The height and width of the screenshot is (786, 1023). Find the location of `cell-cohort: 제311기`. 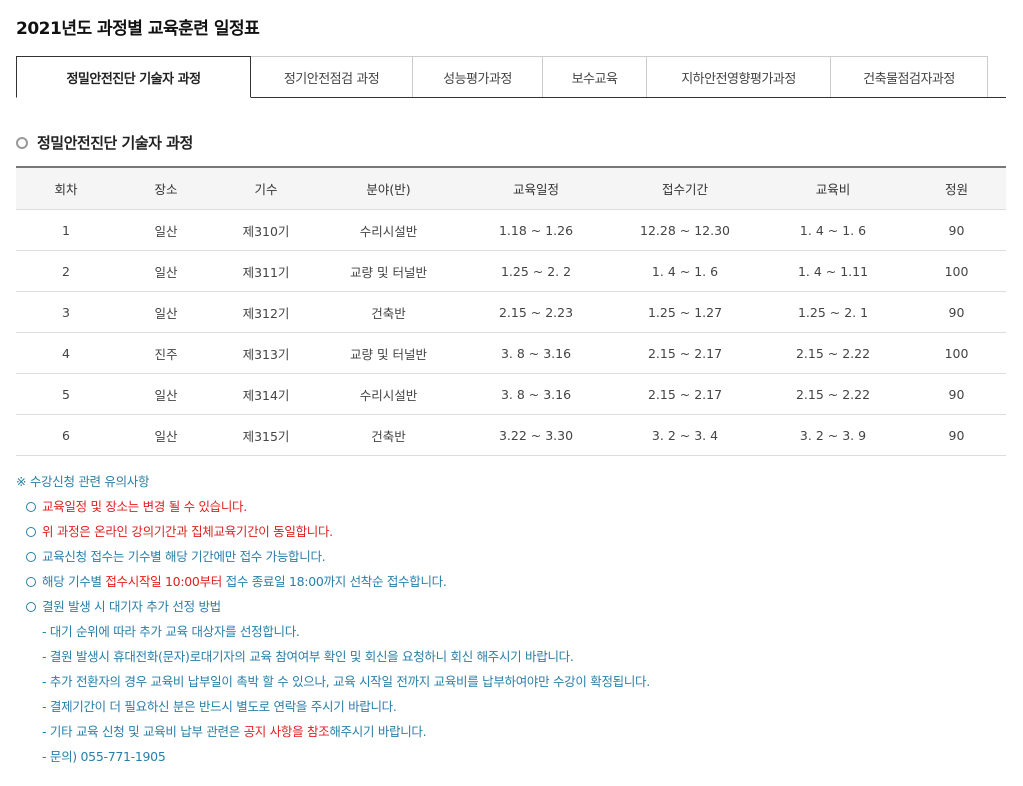

cell-cohort: 제311기 is located at coordinates (266, 271).